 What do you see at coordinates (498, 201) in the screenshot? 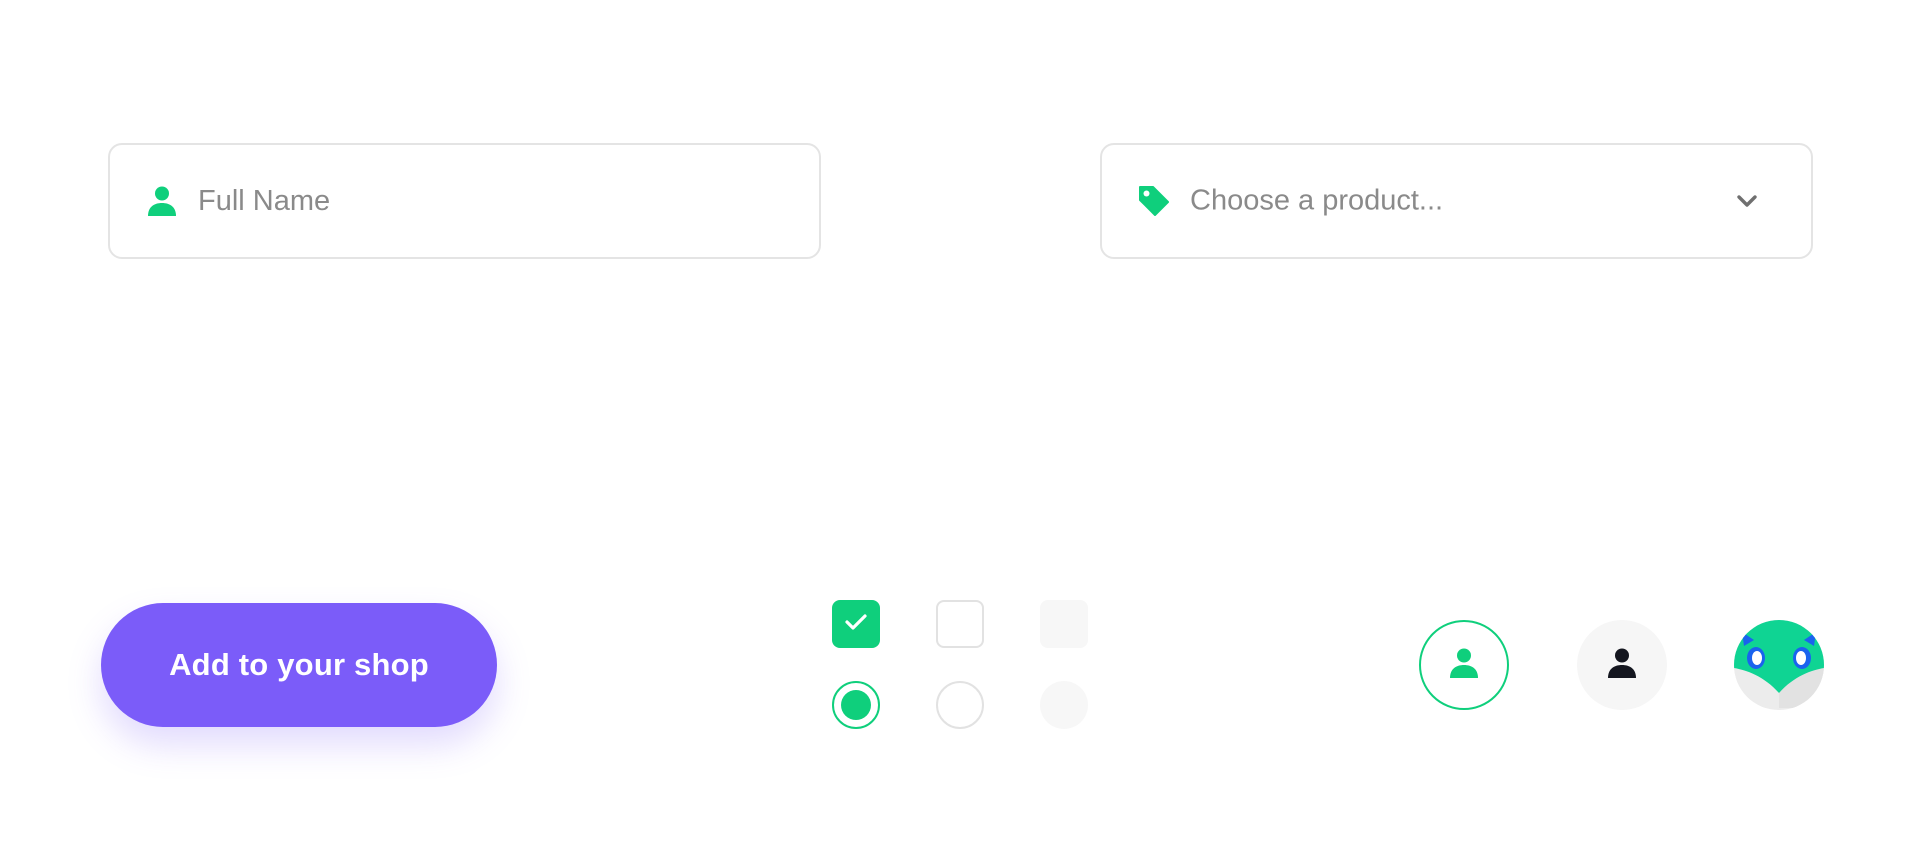
I see `full-name-input` at bounding box center [498, 201].